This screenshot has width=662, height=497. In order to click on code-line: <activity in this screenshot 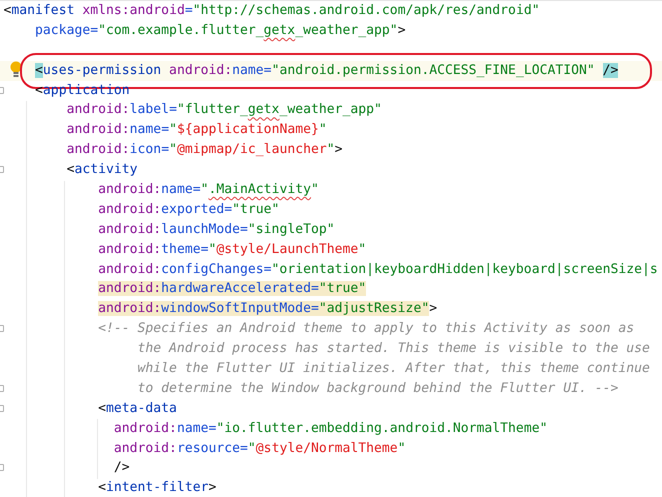, I will do `click(102, 170)`.